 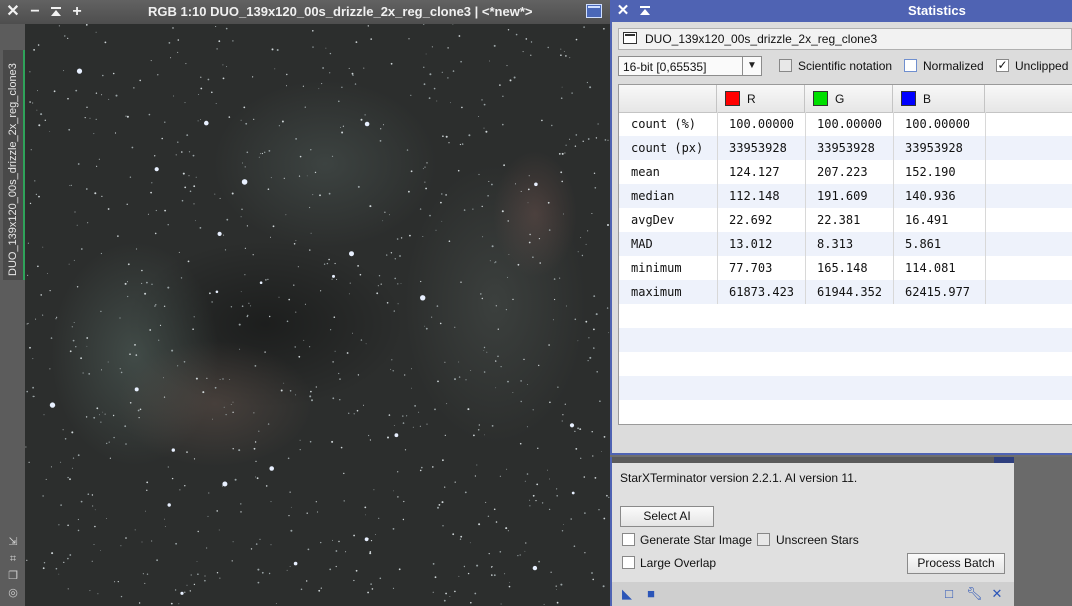 I want to click on process-batch-button: Process Batch, so click(x=956, y=563).